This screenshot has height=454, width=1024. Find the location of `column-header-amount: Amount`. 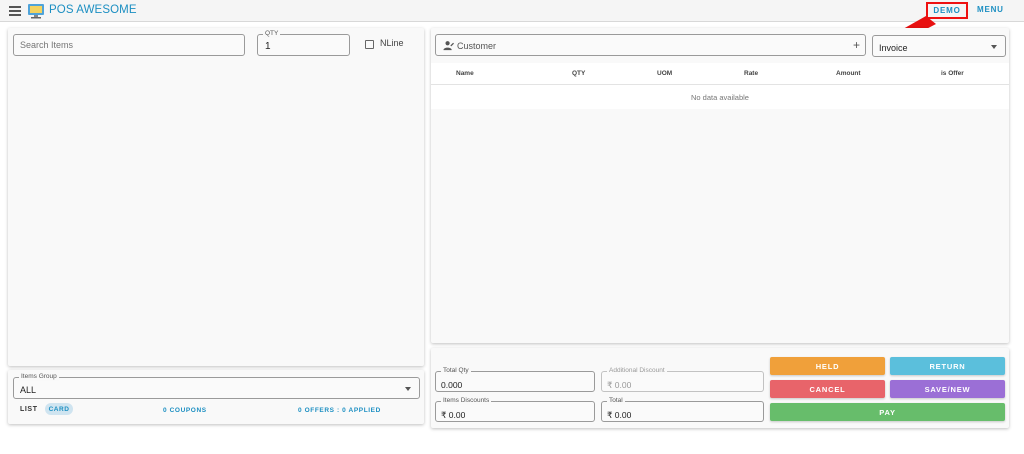

column-header-amount: Amount is located at coordinates (848, 73).